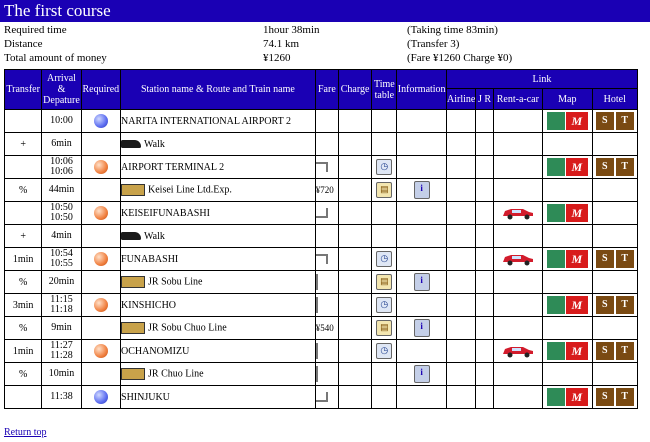 This screenshot has height=442, width=650. Describe the element at coordinates (23, 89) in the screenshot. I see `header-transfer: Transfer` at that location.